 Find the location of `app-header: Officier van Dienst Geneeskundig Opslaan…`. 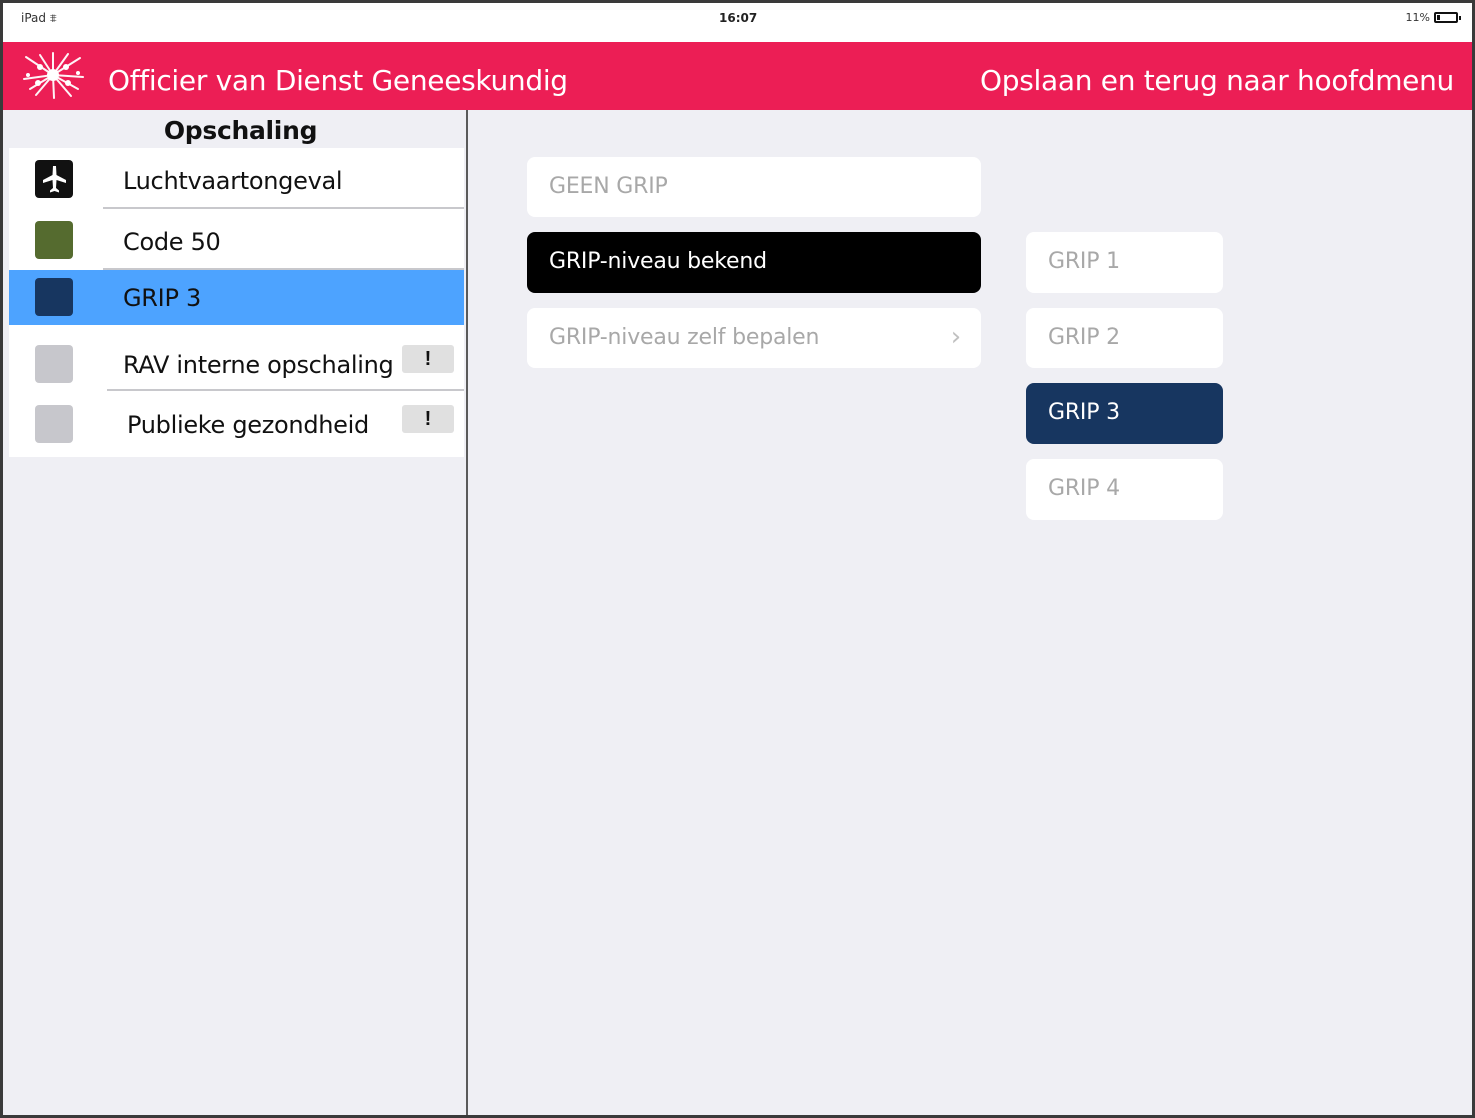

app-header: Officier van Dienst Geneeskundig Opslaan… is located at coordinates (737, 76).